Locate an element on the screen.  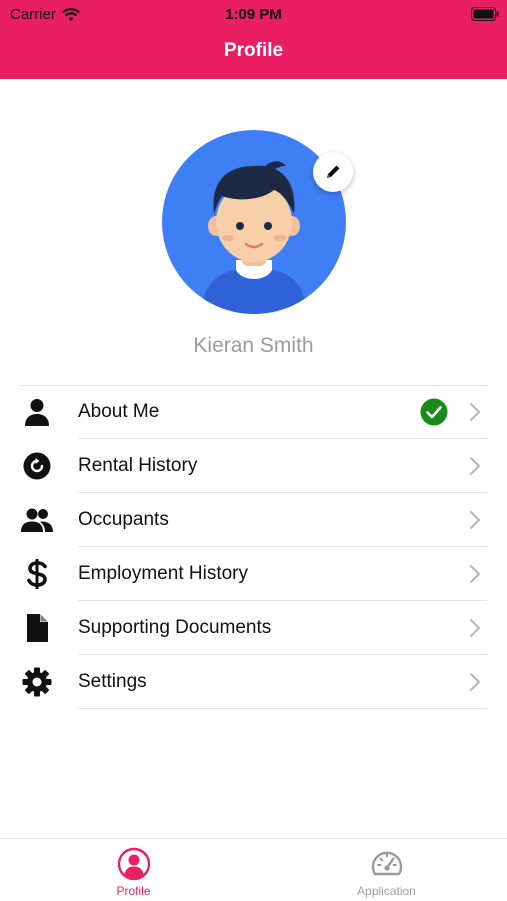
tab-application: Application is located at coordinates (383, 870).